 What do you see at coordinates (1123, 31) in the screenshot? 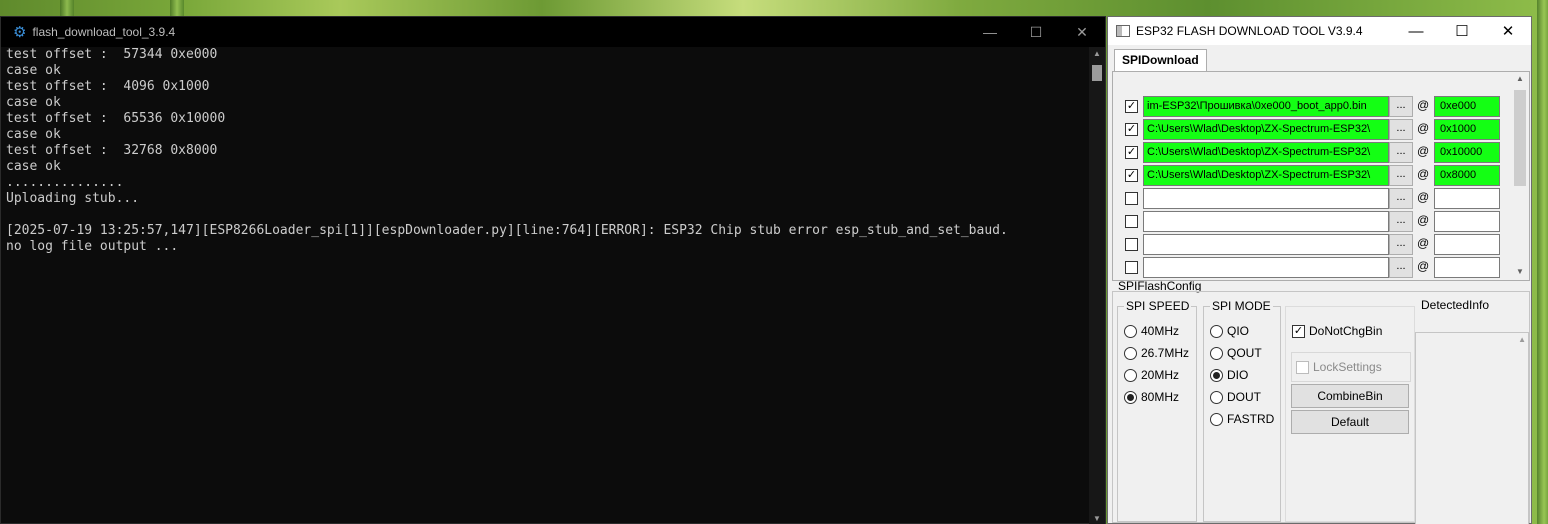
I see `app-icon` at bounding box center [1123, 31].